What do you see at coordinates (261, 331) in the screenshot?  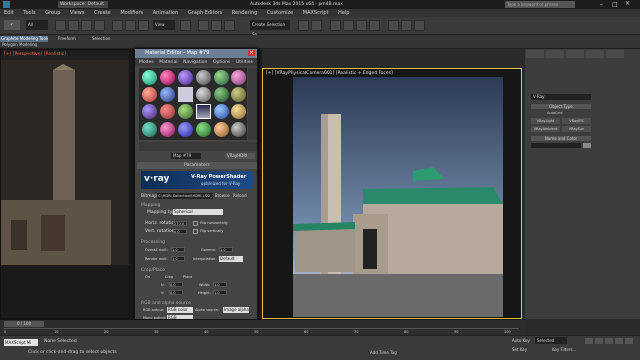 I see `track-bar: 0 10 20 30 40 50 60 70 80 90 100` at bounding box center [261, 331].